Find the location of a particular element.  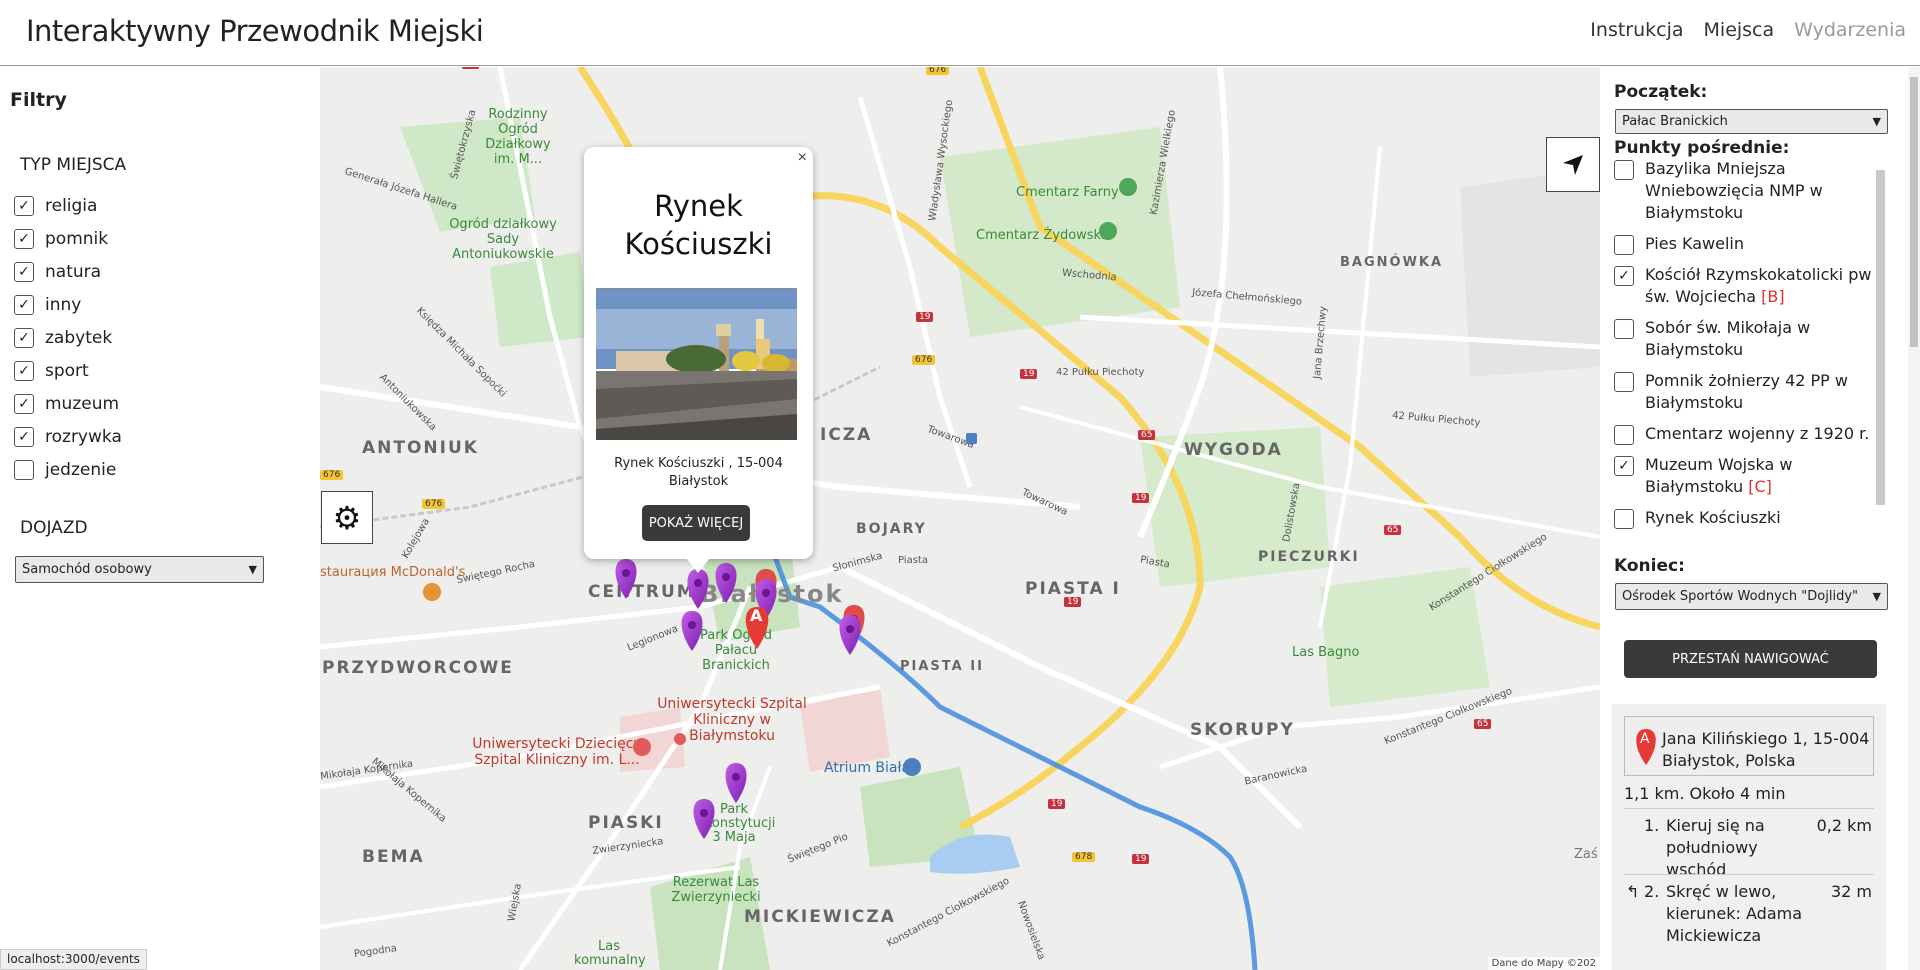

direction-step: 1. Kieruj się na południowy wschód 0,2 km is located at coordinates (1749, 843).